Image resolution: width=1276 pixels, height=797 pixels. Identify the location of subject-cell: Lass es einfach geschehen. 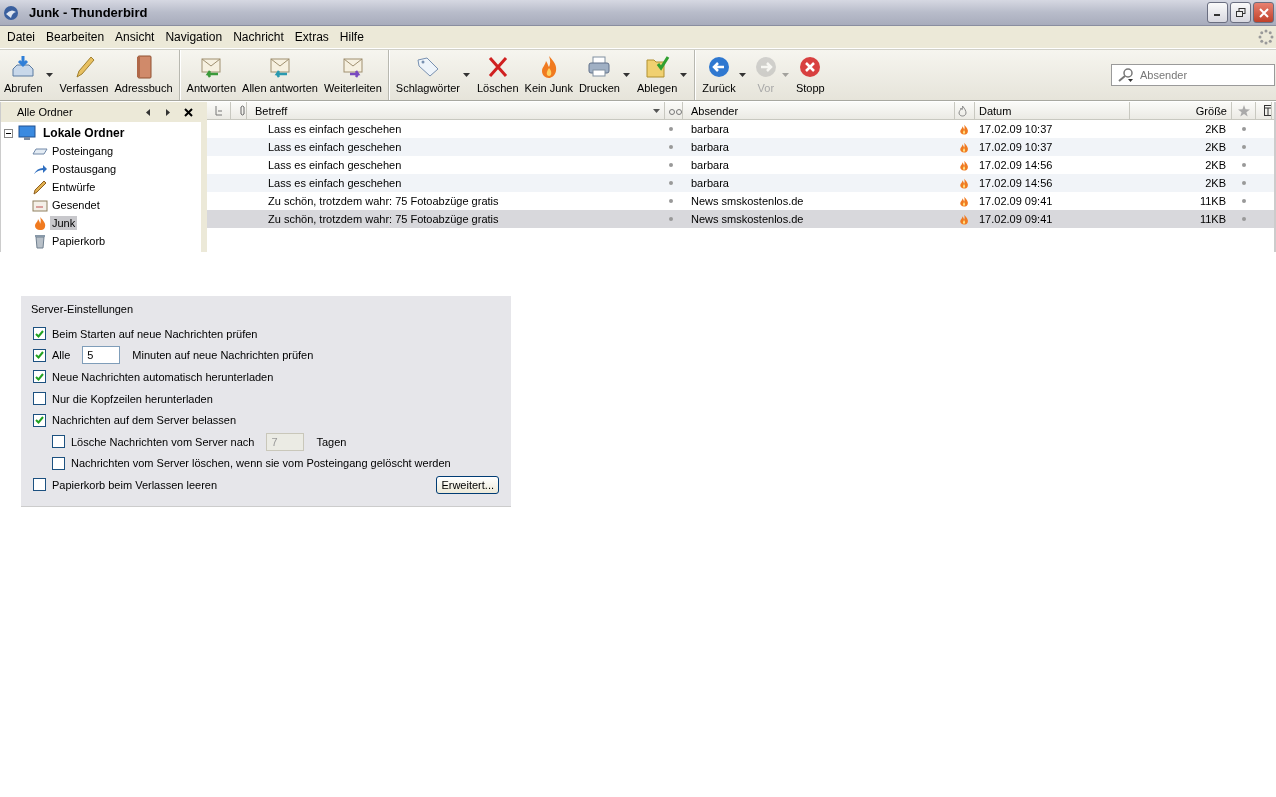
(335, 129).